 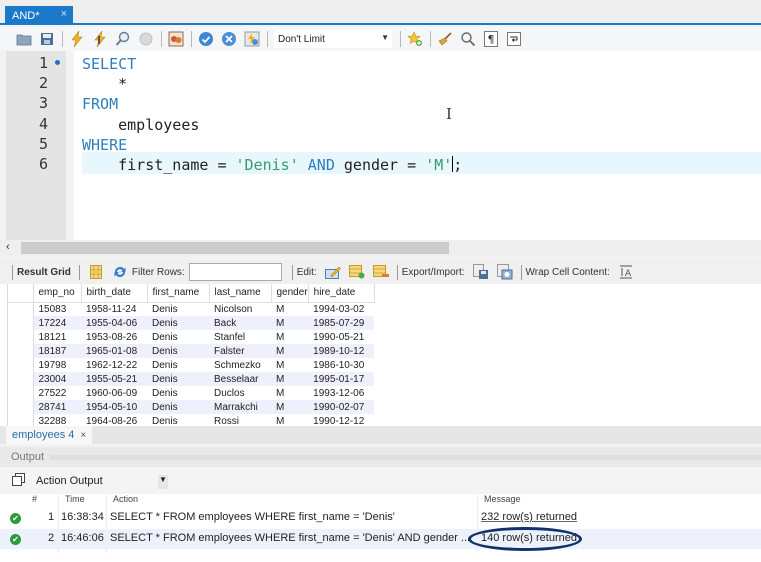 What do you see at coordinates (101, 480) in the screenshot?
I see `output-mode-select: Action Output ▼` at bounding box center [101, 480].